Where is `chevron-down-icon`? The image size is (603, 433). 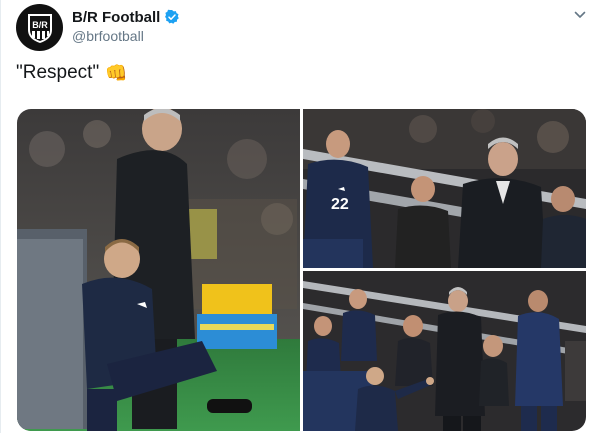
chevron-down-icon is located at coordinates (580, 15).